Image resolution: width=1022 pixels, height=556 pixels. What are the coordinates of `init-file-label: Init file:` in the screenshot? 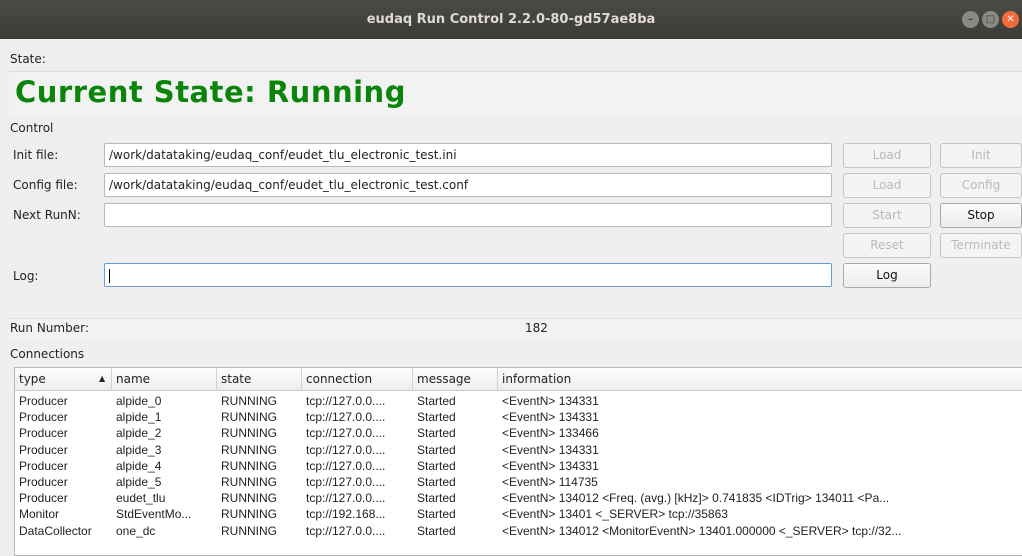 It's located at (36, 155).